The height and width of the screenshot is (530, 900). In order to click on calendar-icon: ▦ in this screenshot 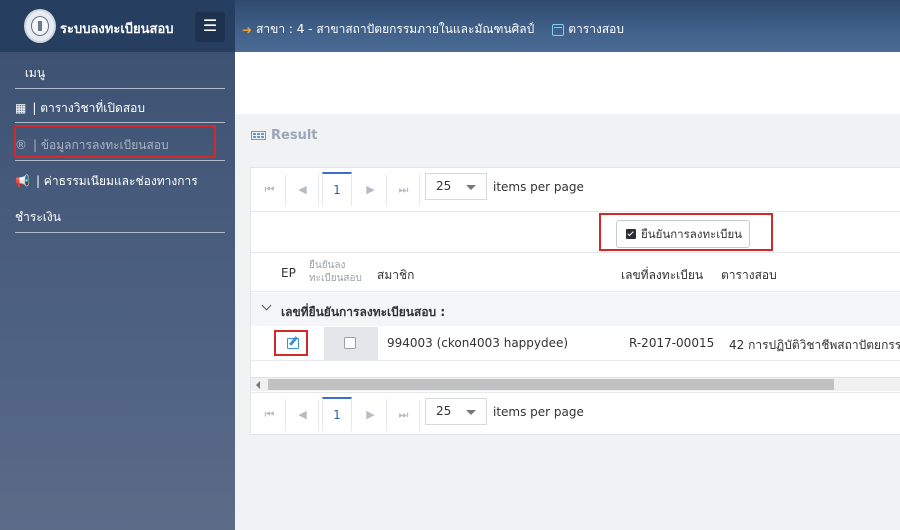, I will do `click(21, 108)`.